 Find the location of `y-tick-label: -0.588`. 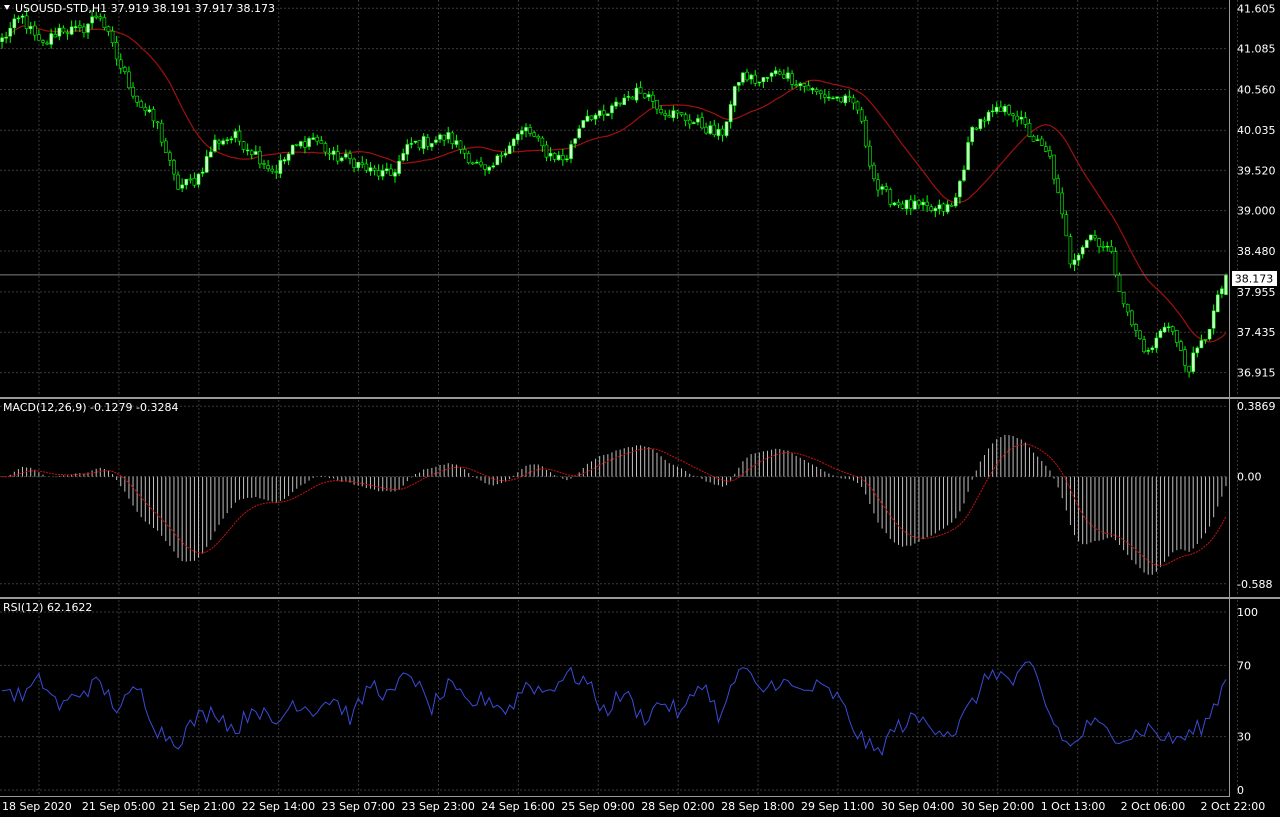

y-tick-label: -0.588 is located at coordinates (1254, 584).